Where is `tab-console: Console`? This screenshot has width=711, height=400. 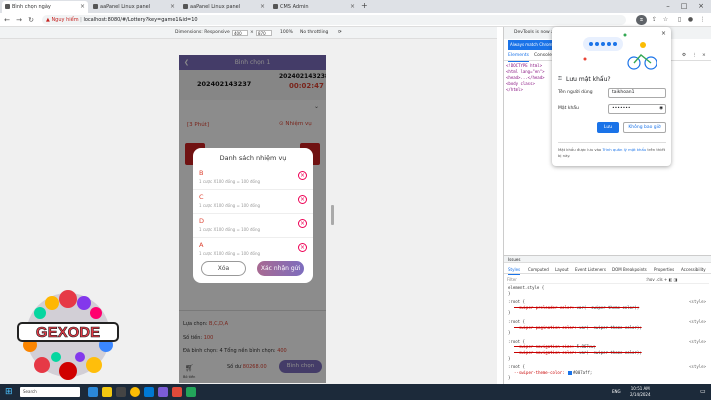 tab-console: Console is located at coordinates (543, 56).